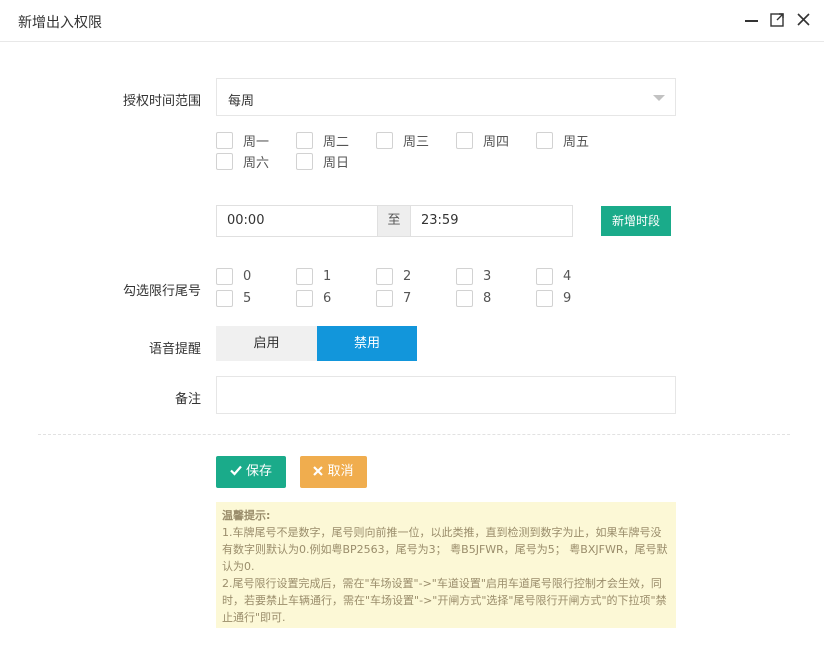 Image resolution: width=824 pixels, height=652 pixels. Describe the element at coordinates (60, 23) in the screenshot. I see `dialog-title: 新增出入权限` at that location.